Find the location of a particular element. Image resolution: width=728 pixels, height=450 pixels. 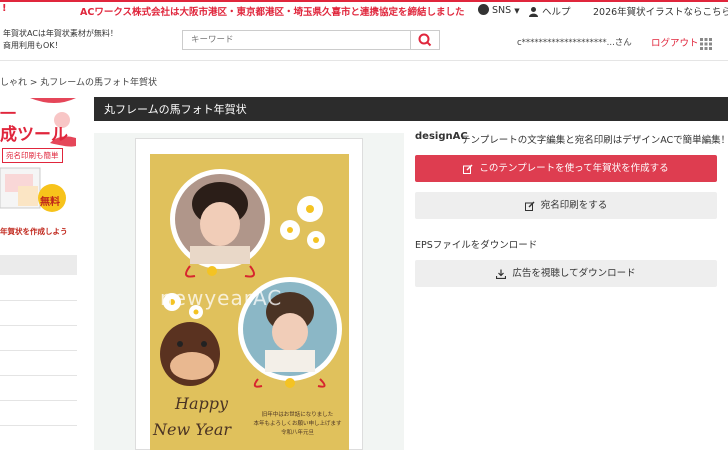

greeting-line-1: Happy is located at coordinates (202, 403).